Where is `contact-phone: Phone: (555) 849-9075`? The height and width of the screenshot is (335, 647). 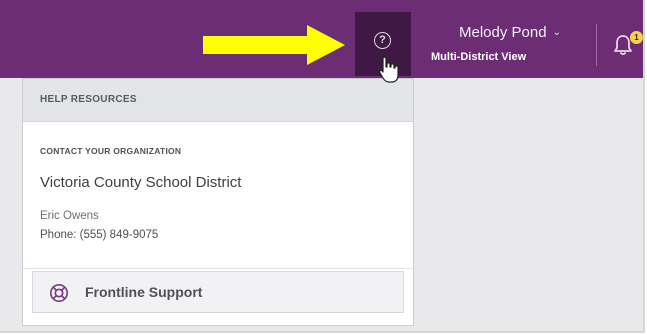
contact-phone: Phone: (555) 849-9075 is located at coordinates (99, 235).